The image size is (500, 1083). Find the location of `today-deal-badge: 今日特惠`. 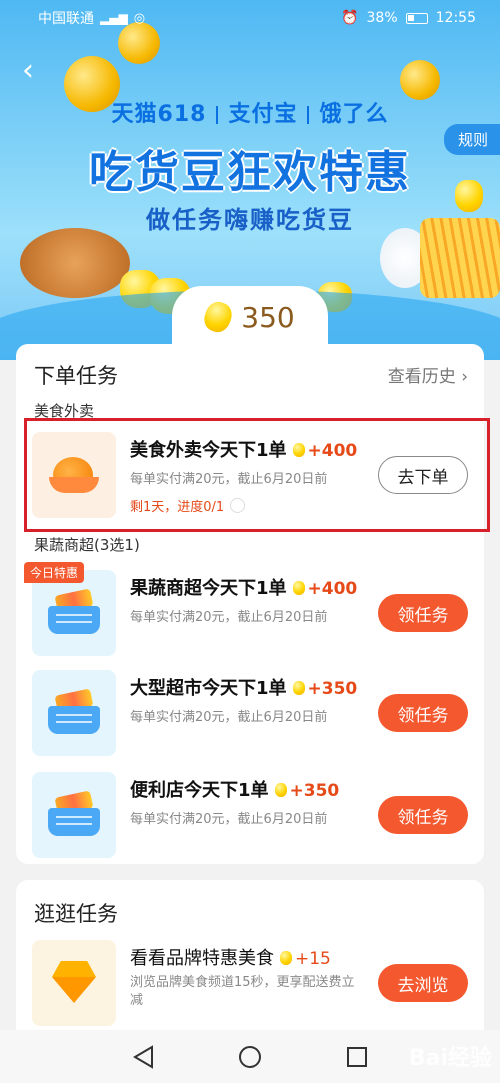

today-deal-badge: 今日特惠 is located at coordinates (54, 572).